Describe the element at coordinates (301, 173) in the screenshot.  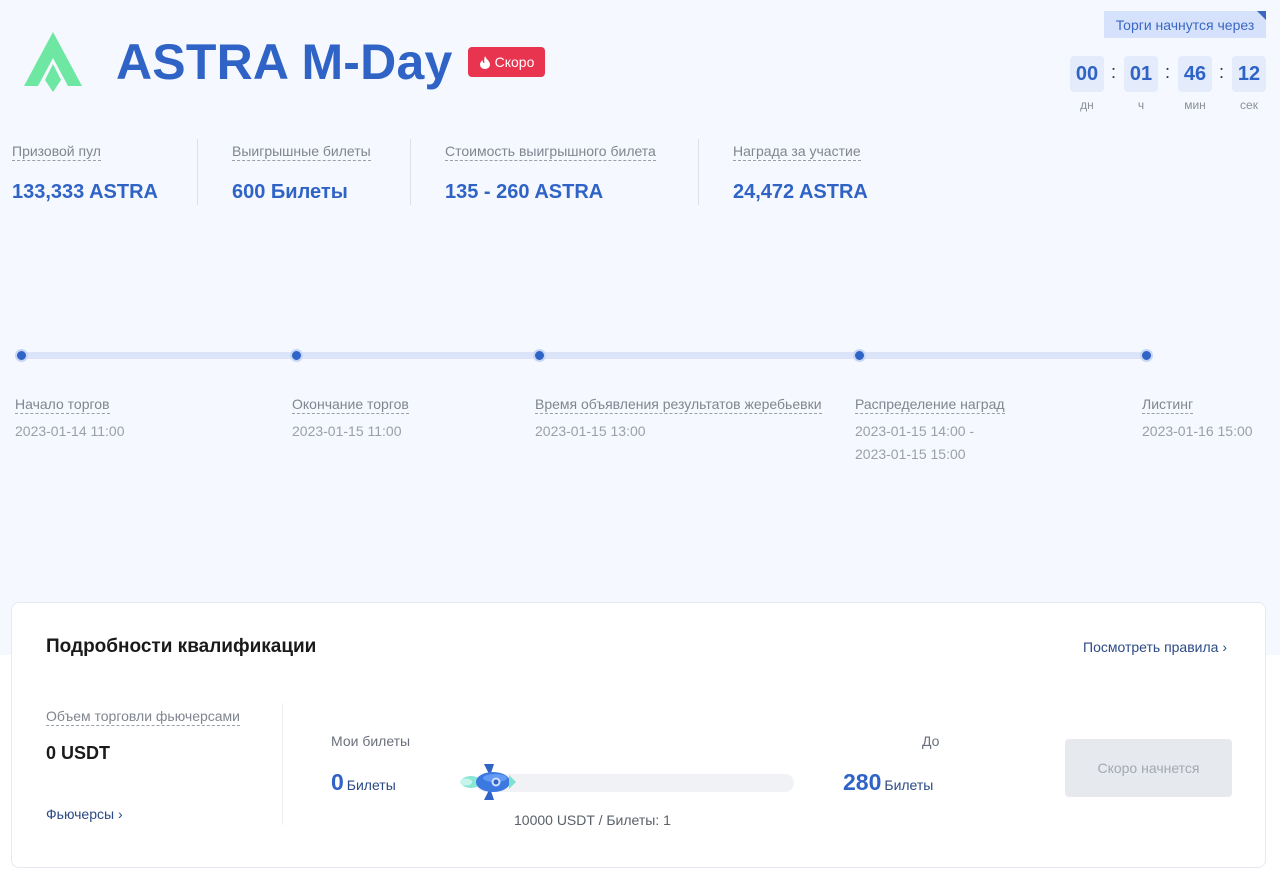
I see `stat-winning-tickets: Выигрышные билеты 600 Билеты` at that location.